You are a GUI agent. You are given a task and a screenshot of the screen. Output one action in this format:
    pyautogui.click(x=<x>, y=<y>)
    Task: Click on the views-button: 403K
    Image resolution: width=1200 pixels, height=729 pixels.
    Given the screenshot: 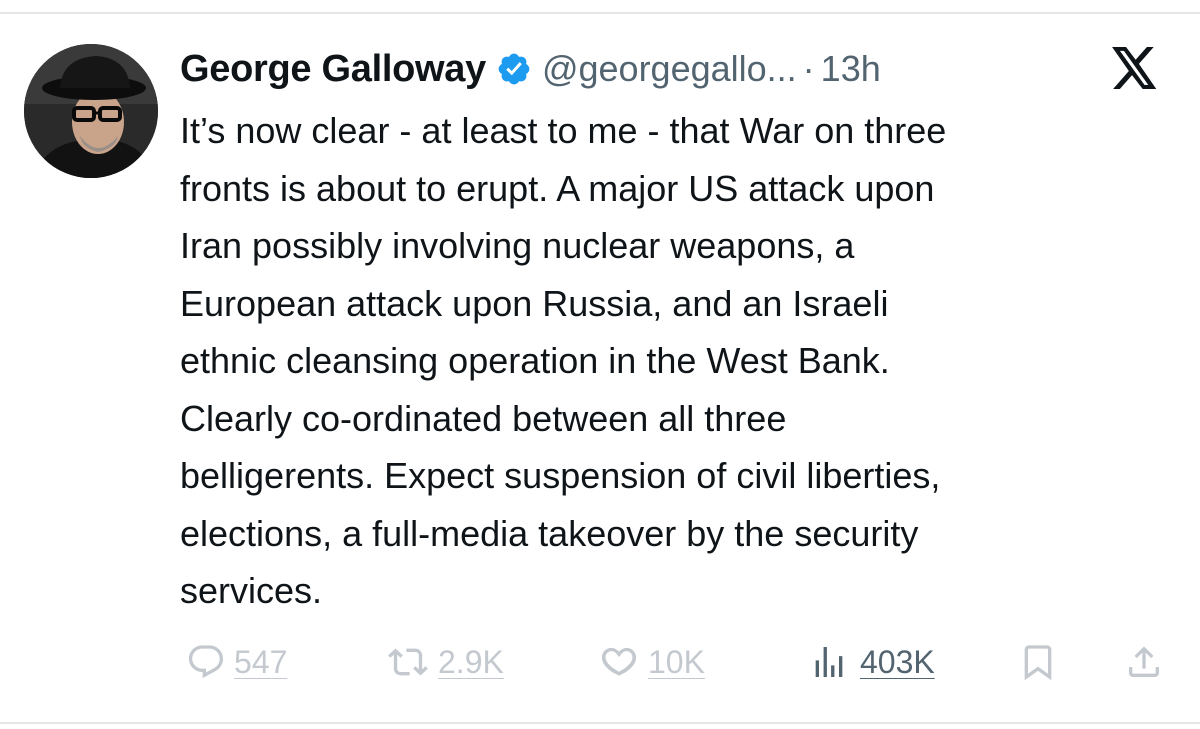 What is the action you would take?
    pyautogui.click(x=870, y=662)
    